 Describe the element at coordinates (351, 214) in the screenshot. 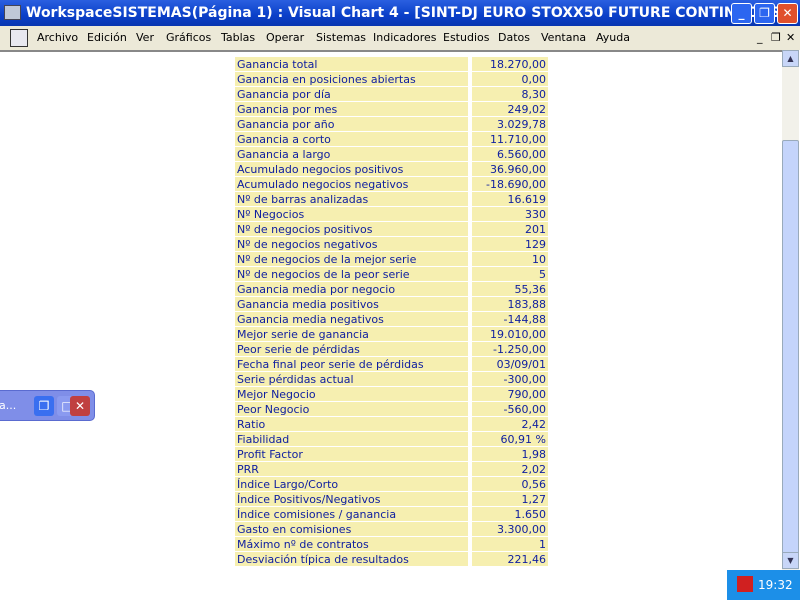

I see `row-label: Nº Negocios` at that location.